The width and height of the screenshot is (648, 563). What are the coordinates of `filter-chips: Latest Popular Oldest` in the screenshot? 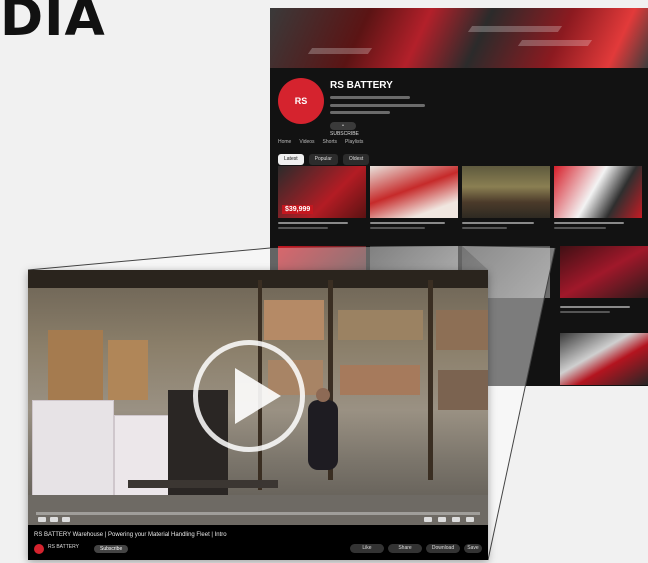 It's located at (324, 159).